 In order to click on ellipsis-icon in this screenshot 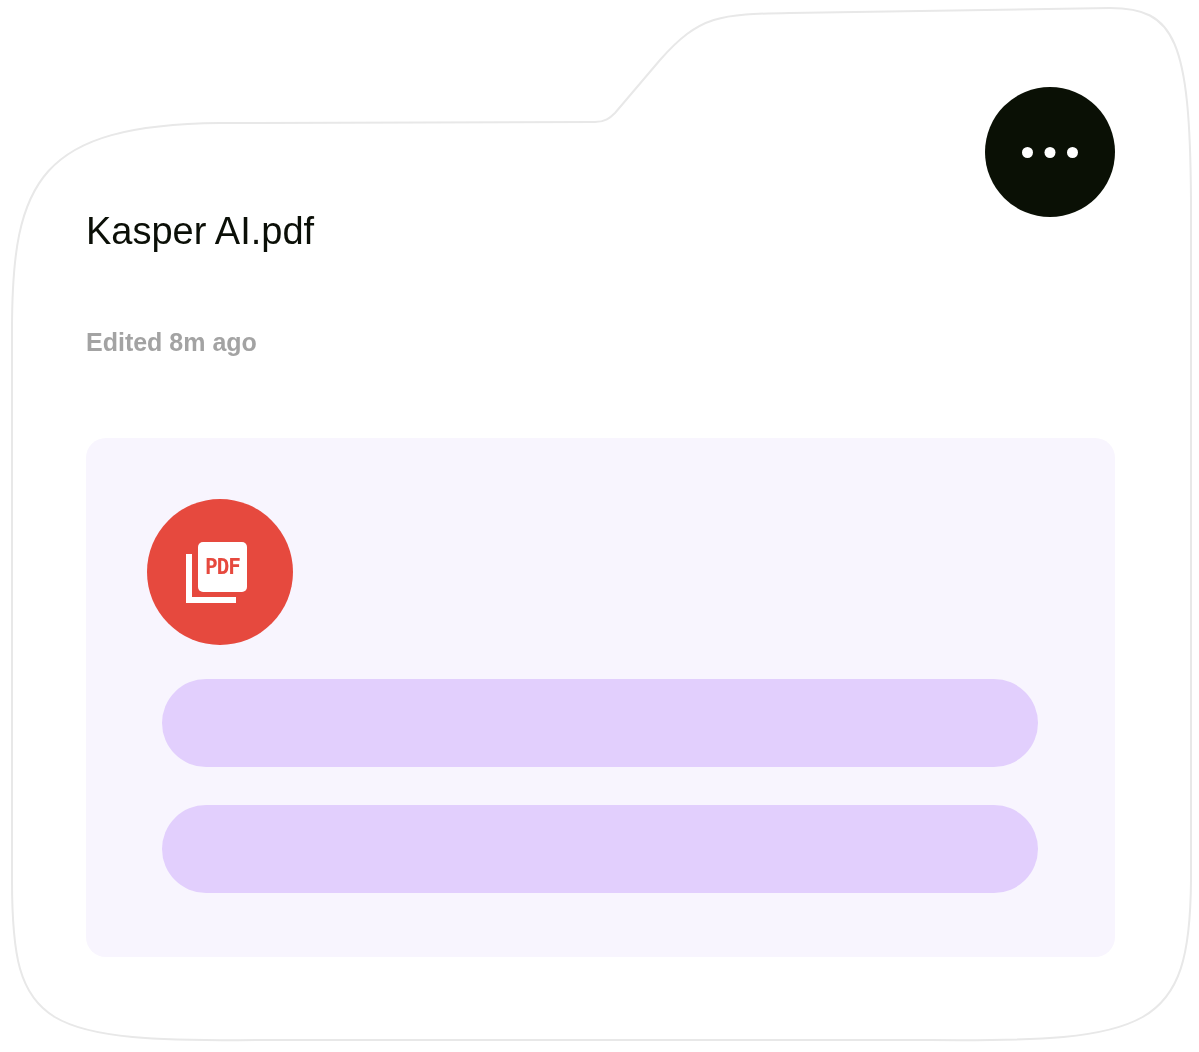, I will do `click(1050, 152)`.